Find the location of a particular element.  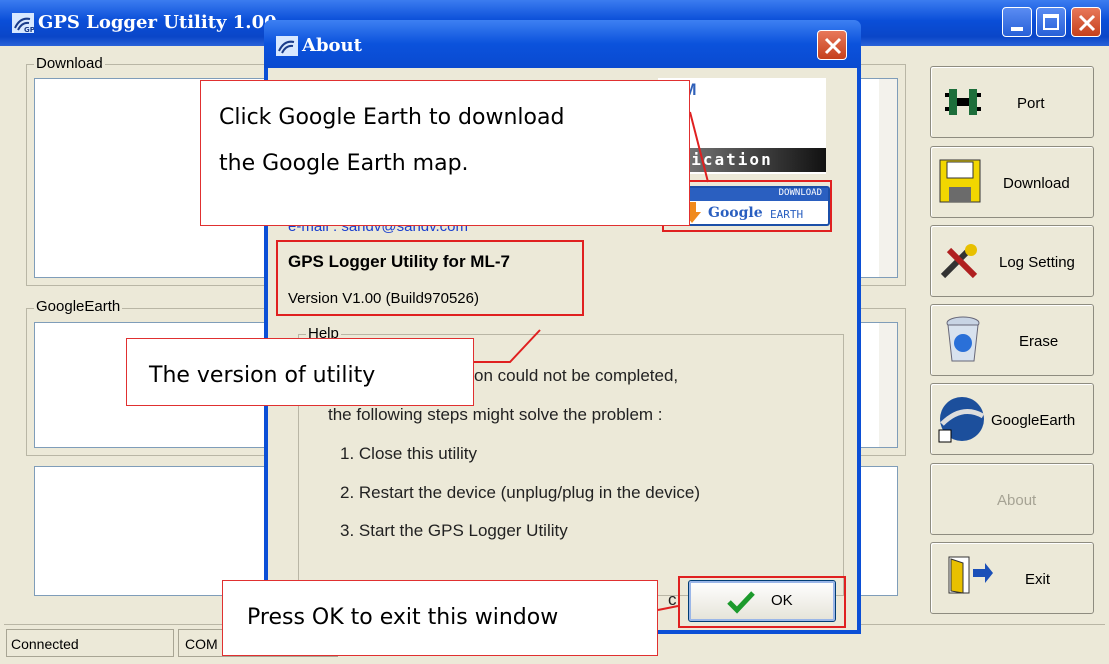

callout-google-earth-line1: Click Google Earth to download is located at coordinates (392, 117).